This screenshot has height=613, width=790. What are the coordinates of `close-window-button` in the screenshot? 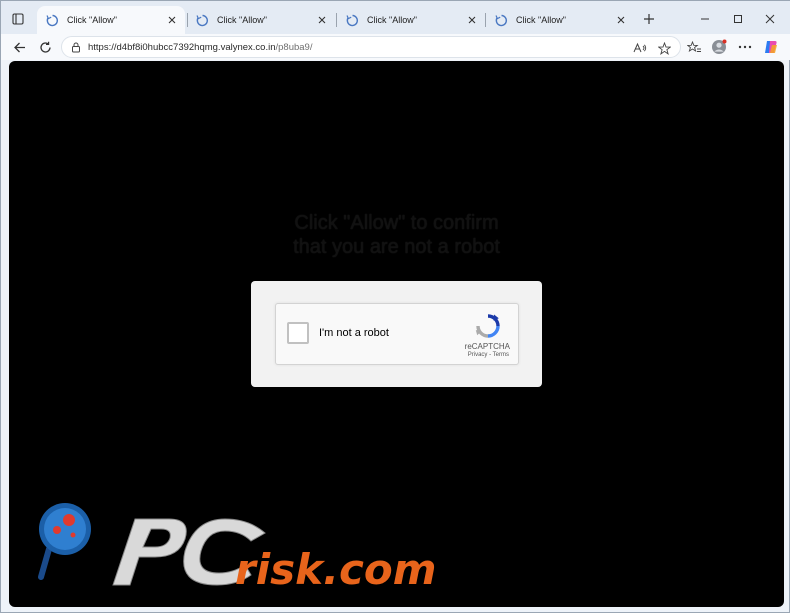 It's located at (770, 19).